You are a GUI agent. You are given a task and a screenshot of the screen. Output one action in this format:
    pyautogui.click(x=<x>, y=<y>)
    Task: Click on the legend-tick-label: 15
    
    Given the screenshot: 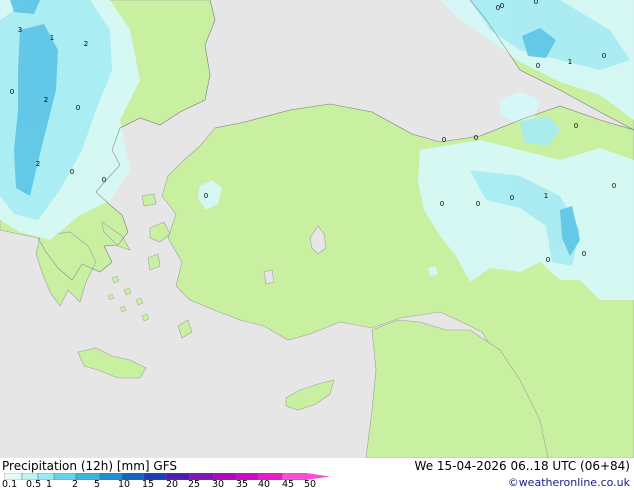 What is the action you would take?
    pyautogui.click(x=148, y=484)
    